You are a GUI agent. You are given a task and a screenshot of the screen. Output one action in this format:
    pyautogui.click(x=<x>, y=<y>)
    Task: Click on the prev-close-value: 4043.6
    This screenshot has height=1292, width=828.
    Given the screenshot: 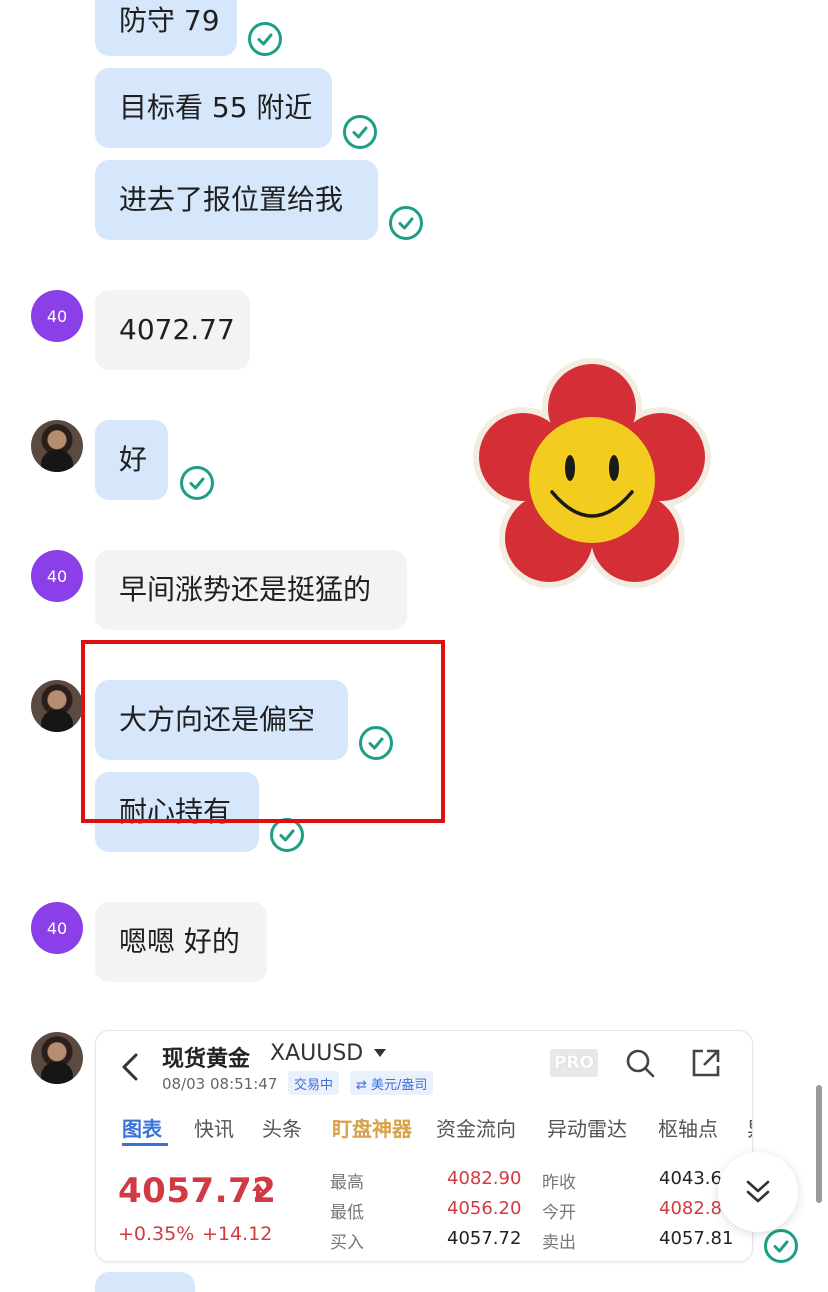 What is the action you would take?
    pyautogui.click(x=690, y=1178)
    